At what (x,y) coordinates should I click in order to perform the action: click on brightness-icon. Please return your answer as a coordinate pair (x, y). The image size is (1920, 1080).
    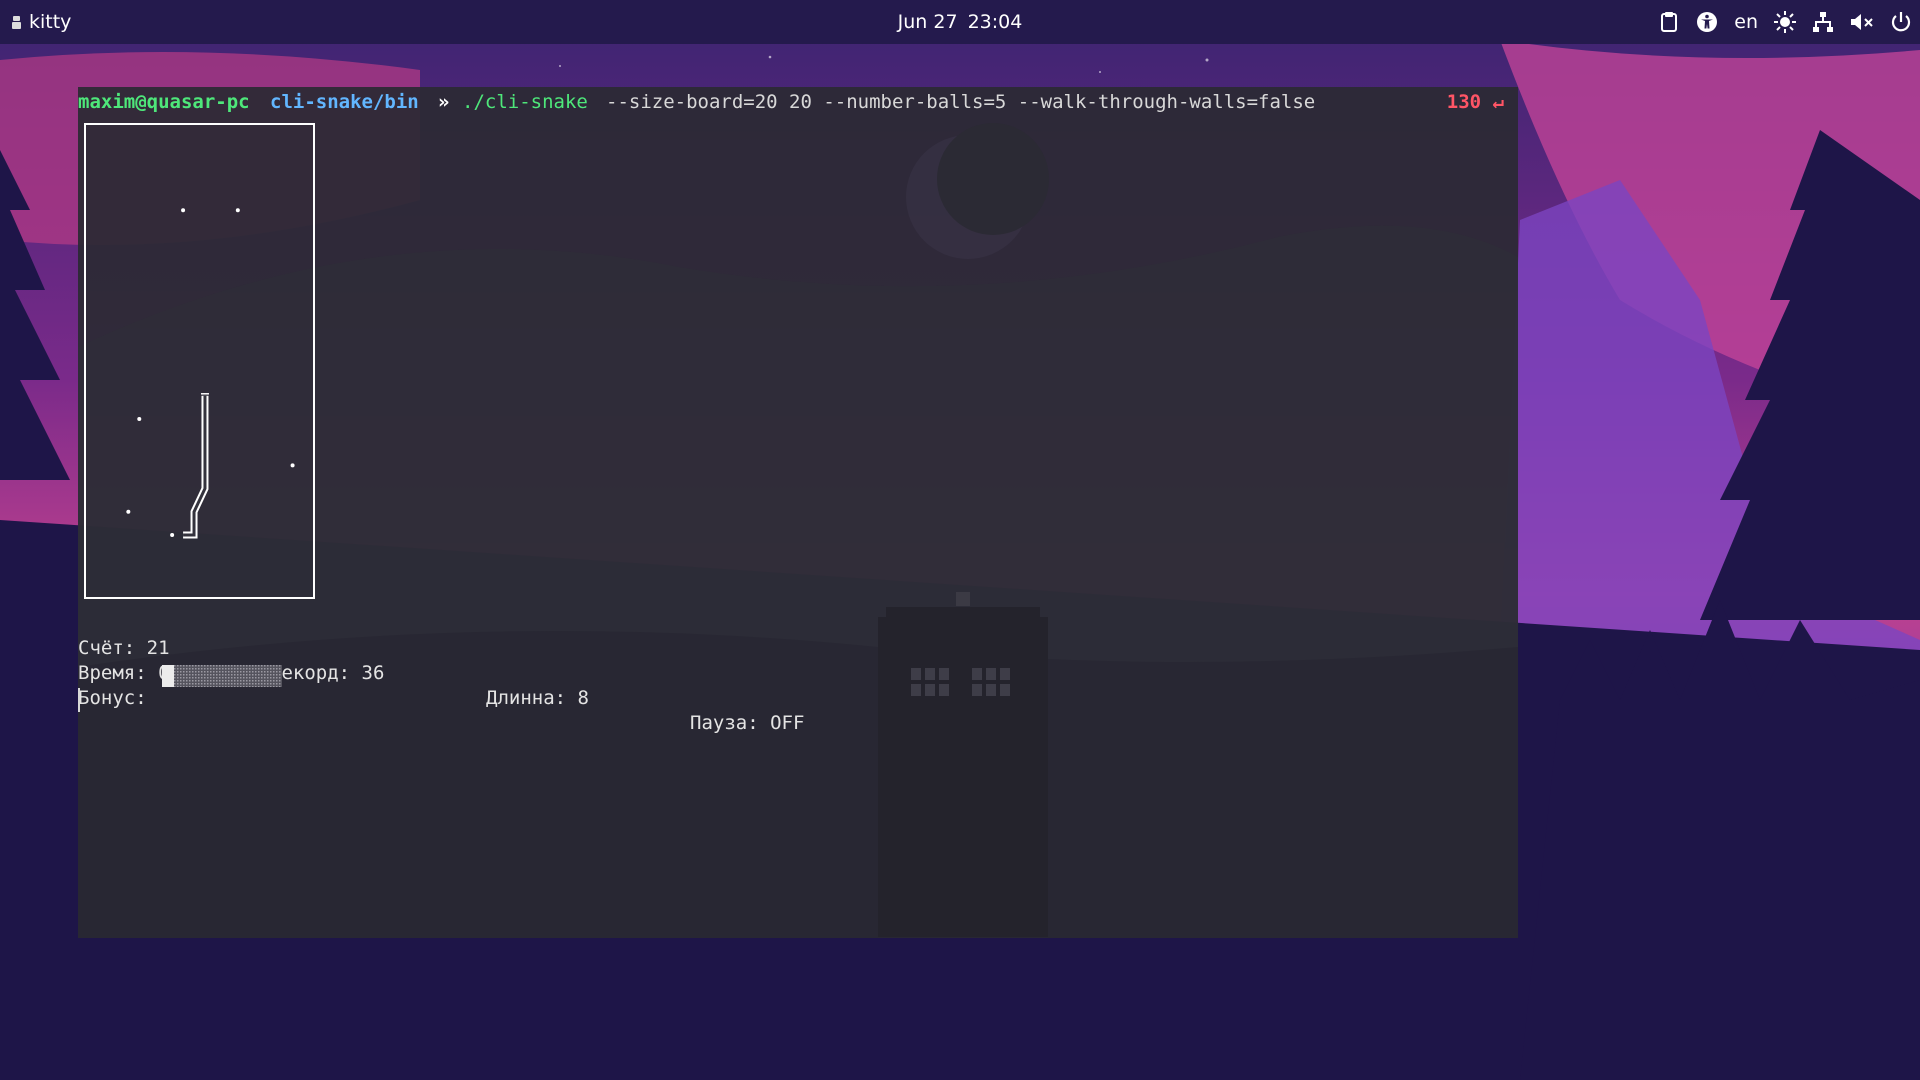
    Looking at the image, I should click on (1785, 22).